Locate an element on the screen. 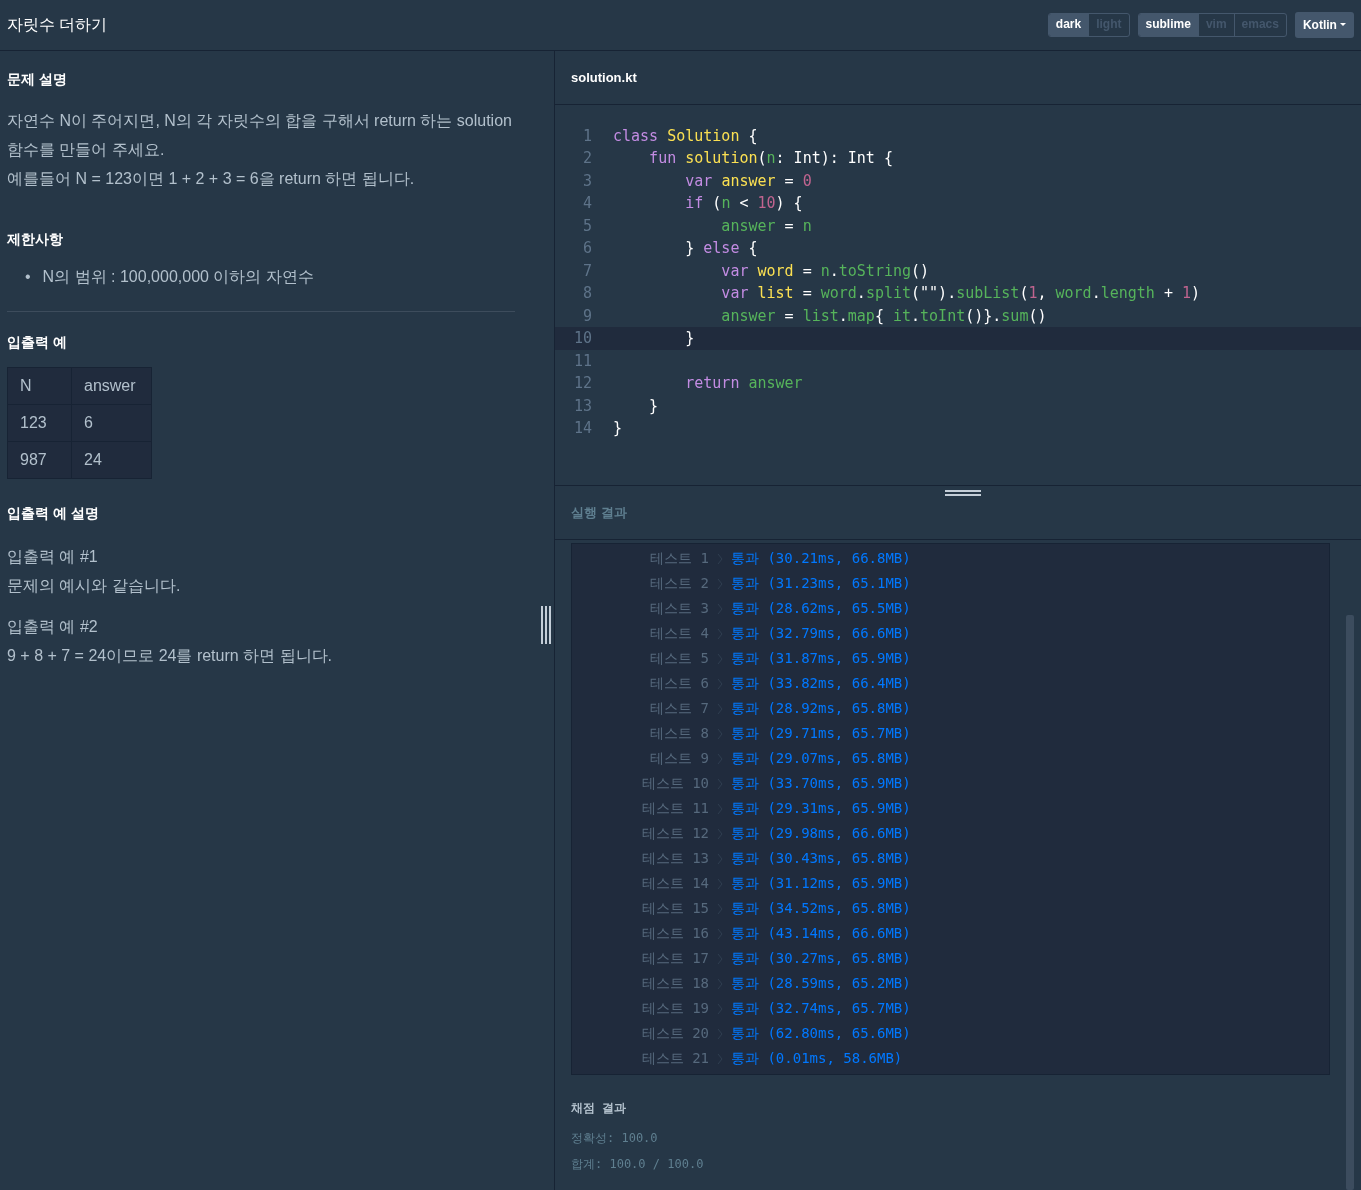  test-result: 통과 (0.01ms, 58.6MB) is located at coordinates (817, 1058).